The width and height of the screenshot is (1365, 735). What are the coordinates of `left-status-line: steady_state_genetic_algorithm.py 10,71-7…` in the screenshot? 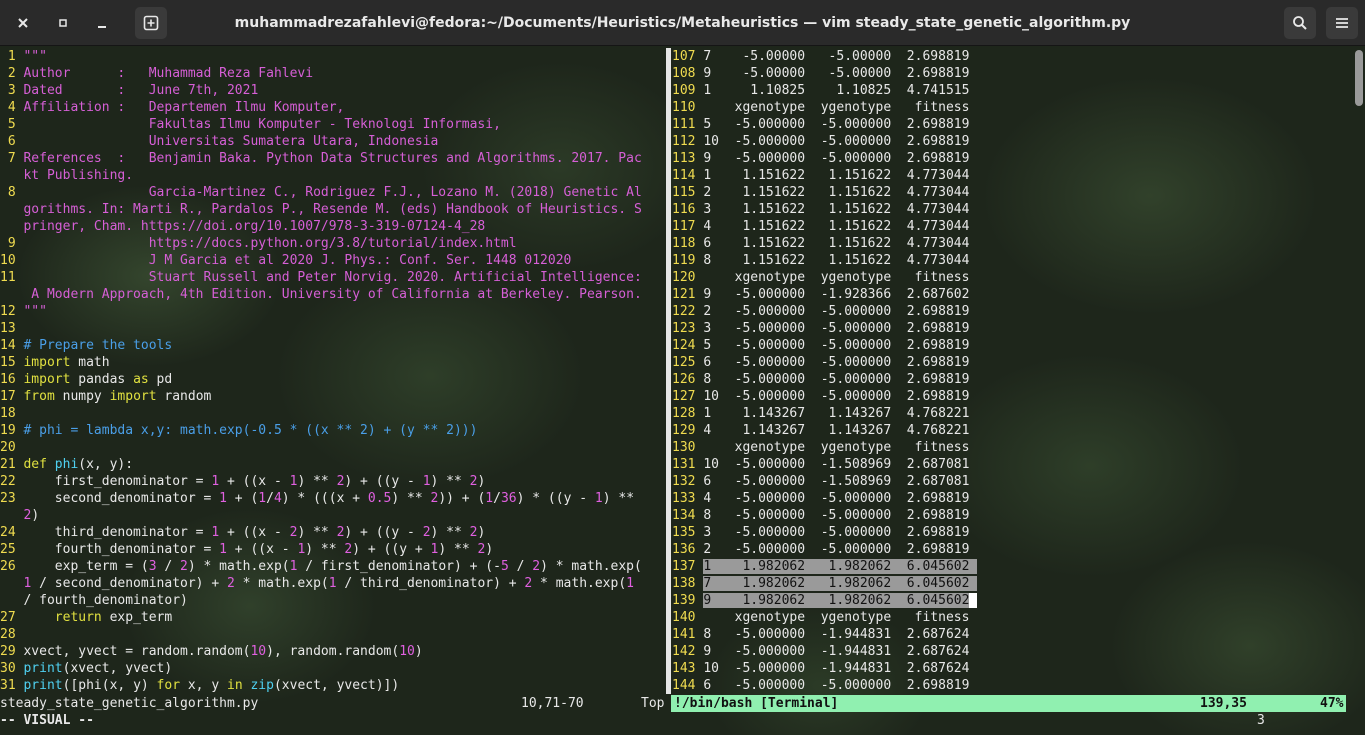 It's located at (333, 703).